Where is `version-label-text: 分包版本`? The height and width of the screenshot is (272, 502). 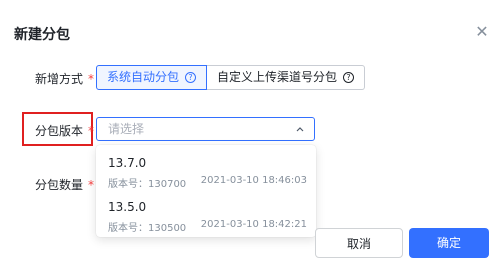
version-label-text: 分包版本 is located at coordinates (59, 131).